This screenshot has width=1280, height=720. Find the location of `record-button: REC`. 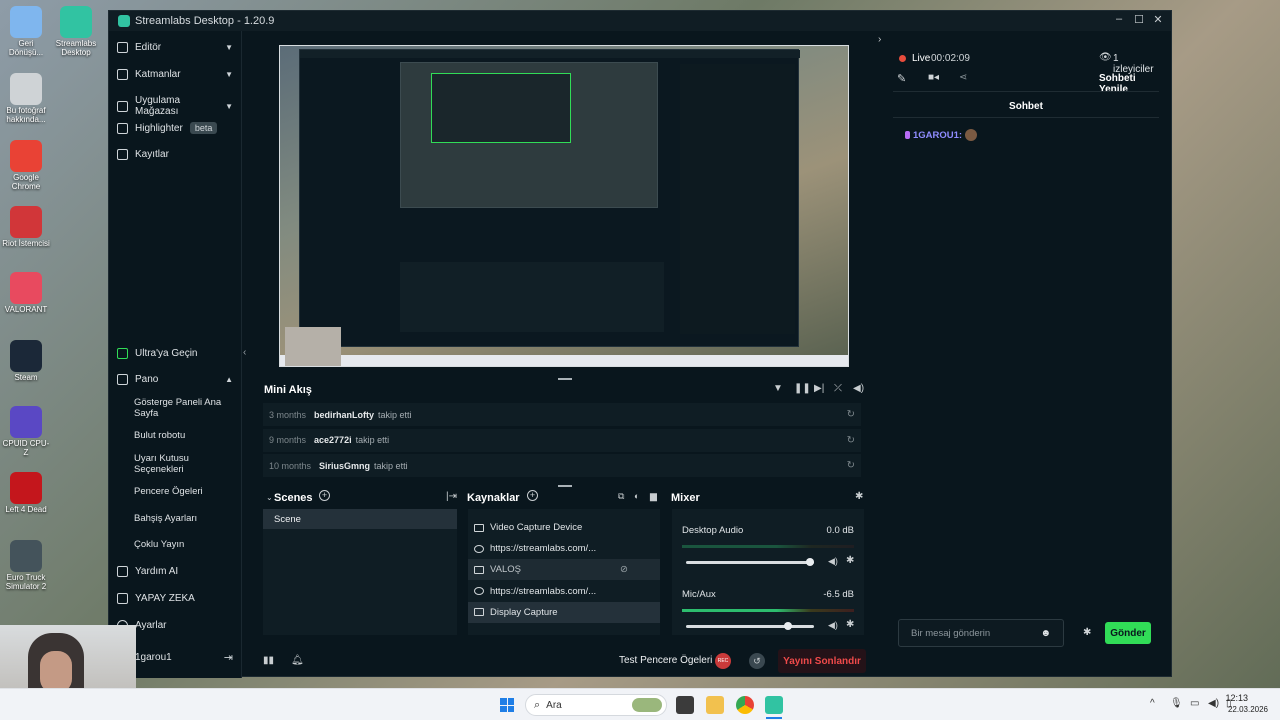

record-button: REC is located at coordinates (723, 661).